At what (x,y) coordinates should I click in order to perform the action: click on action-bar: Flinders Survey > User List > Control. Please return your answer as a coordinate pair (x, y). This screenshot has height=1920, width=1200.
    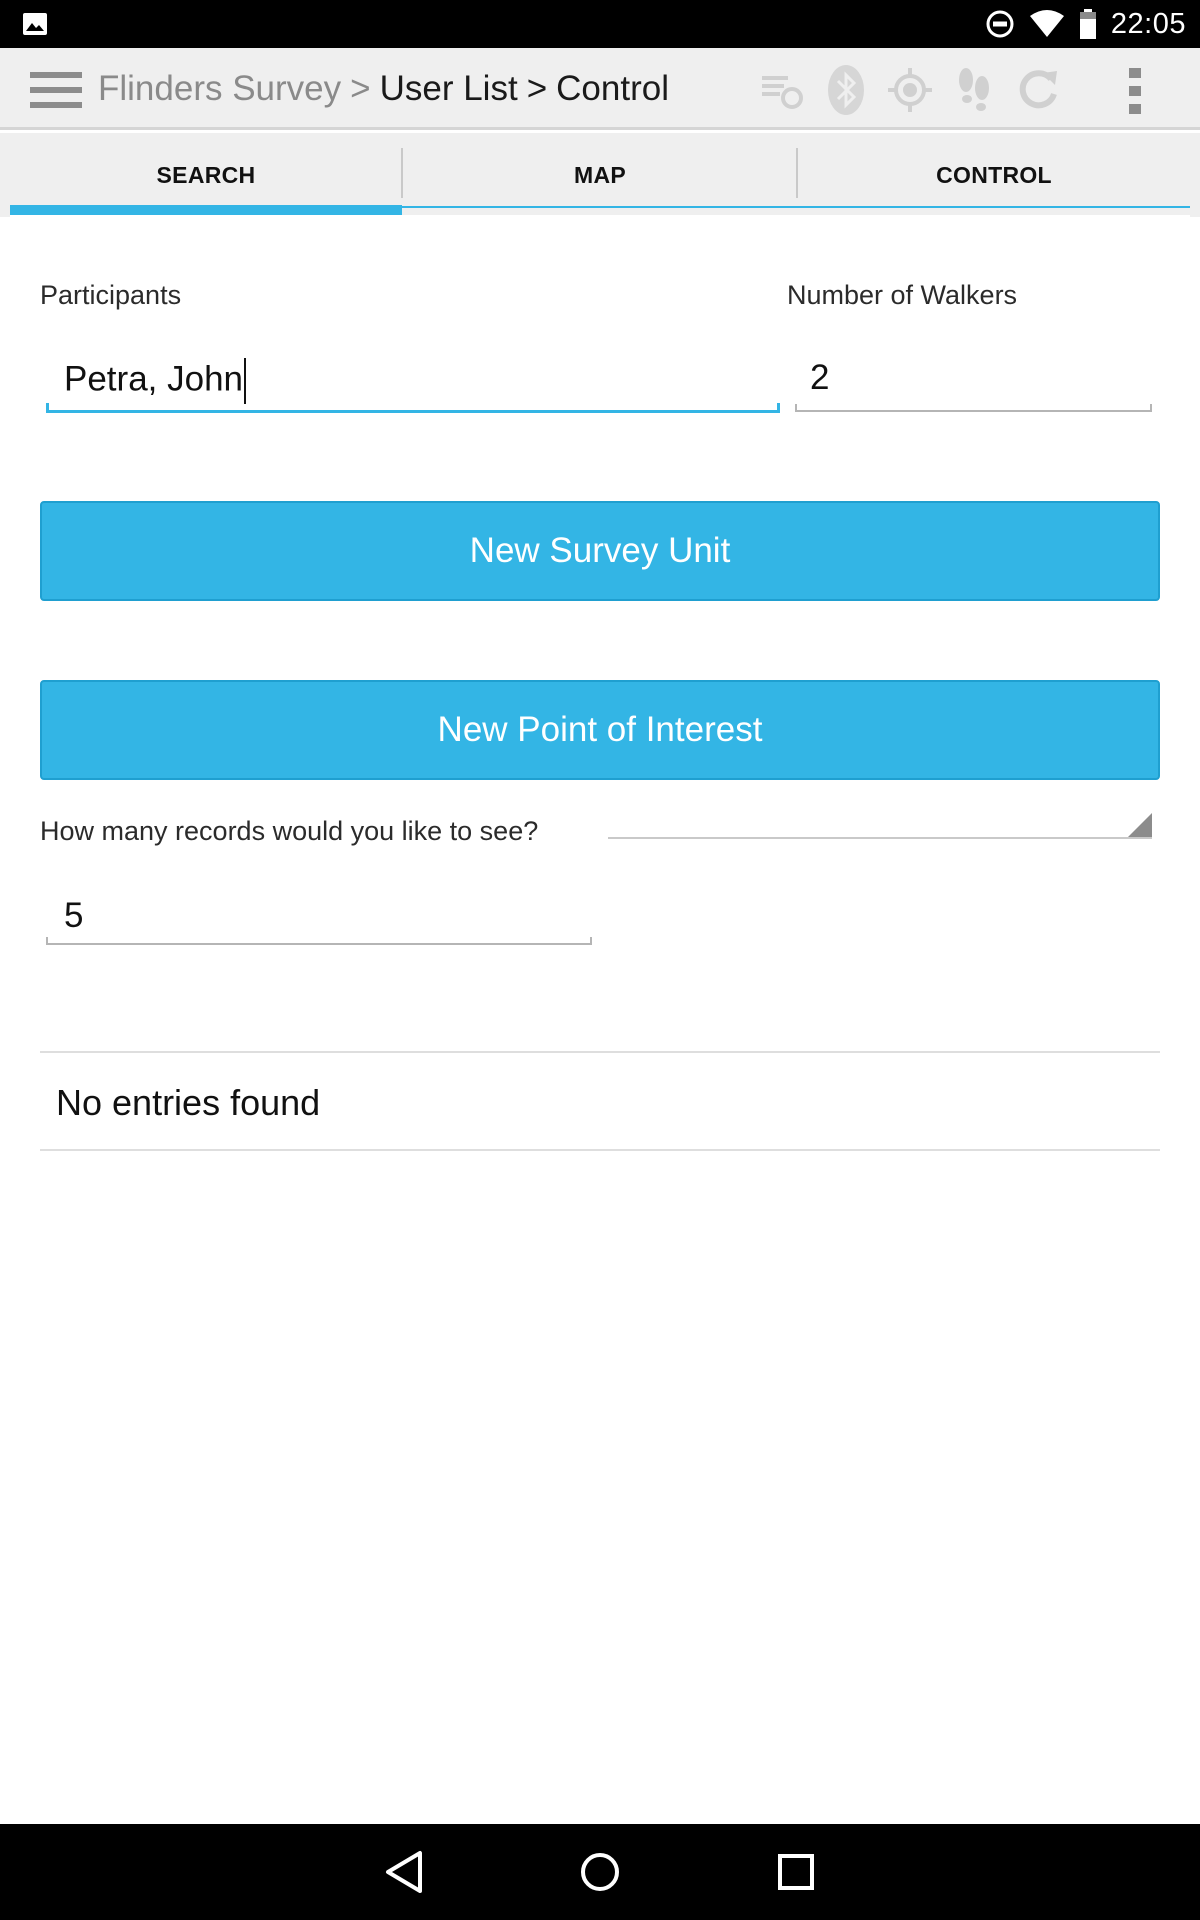
    Looking at the image, I should click on (600, 89).